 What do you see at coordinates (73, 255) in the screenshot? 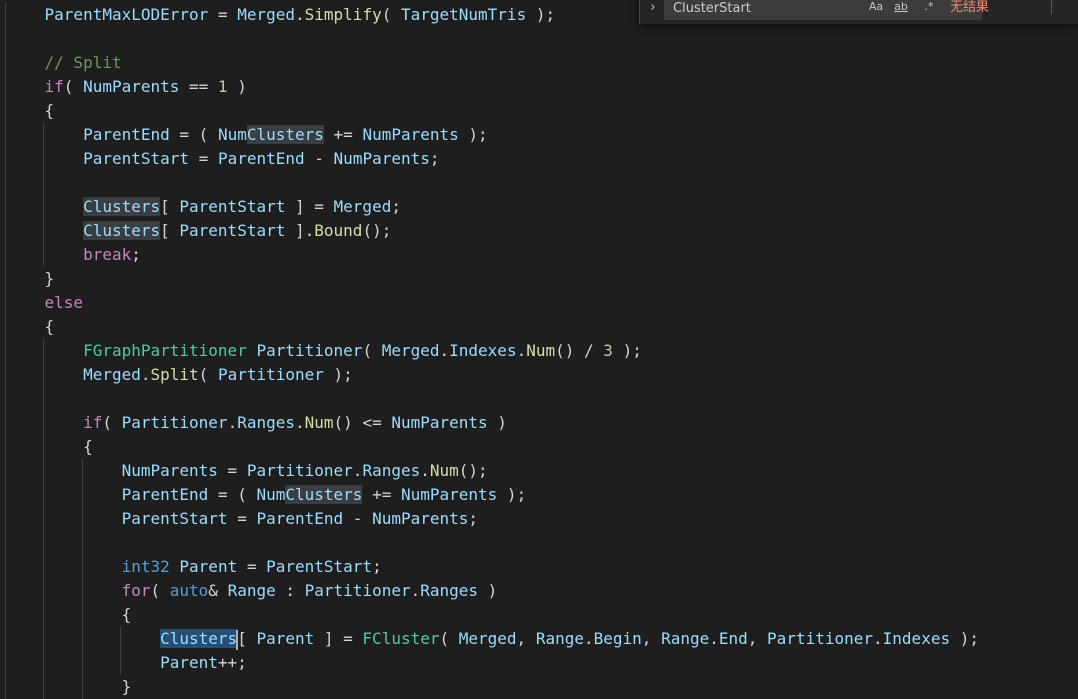
I see `code-line: break;` at bounding box center [73, 255].